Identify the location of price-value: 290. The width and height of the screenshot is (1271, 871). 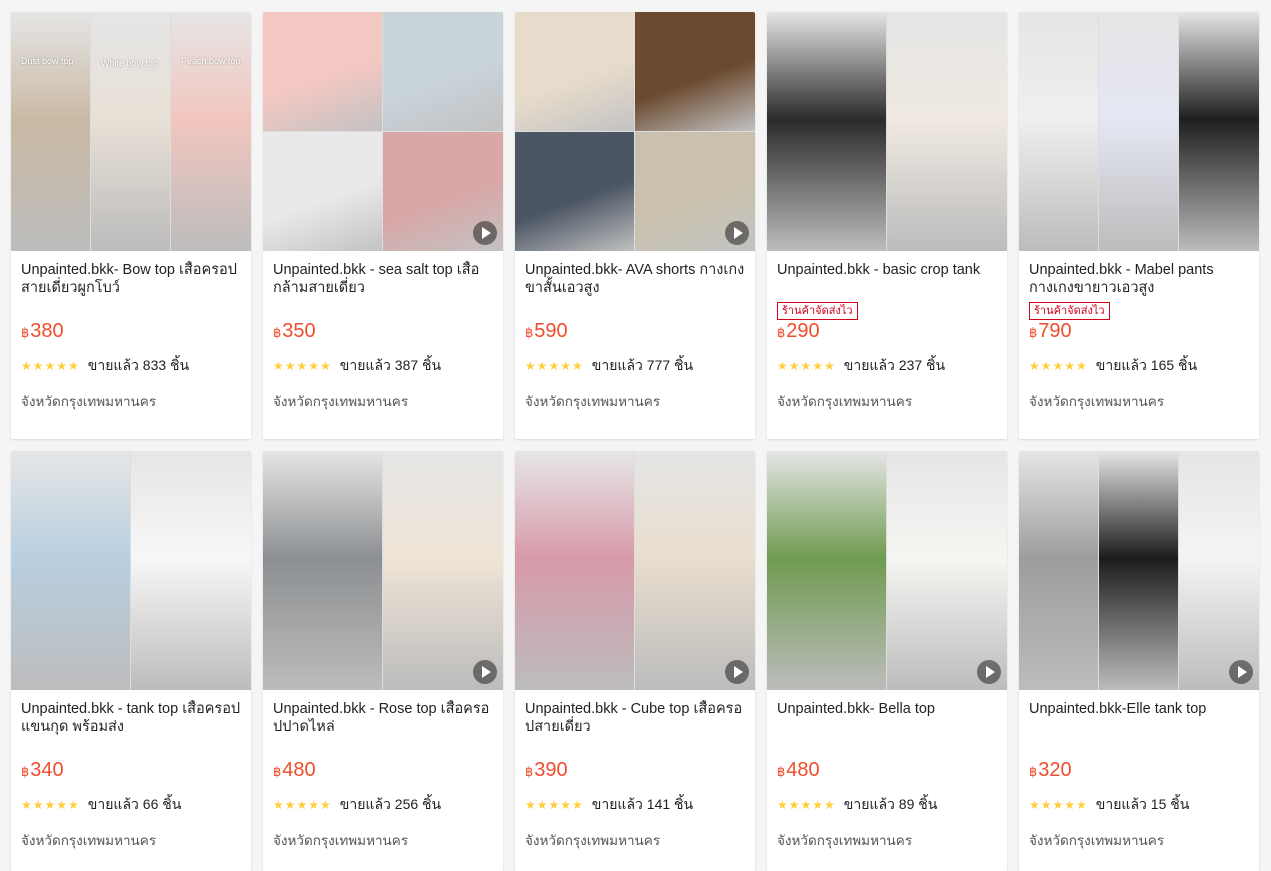
(803, 331).